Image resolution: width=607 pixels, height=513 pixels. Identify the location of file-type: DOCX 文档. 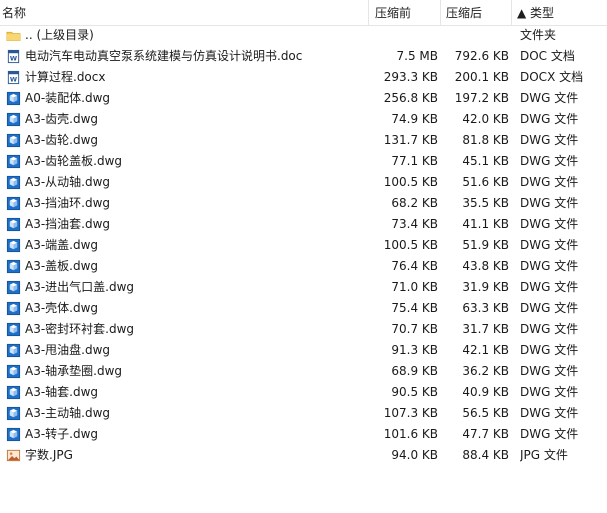
(552, 77).